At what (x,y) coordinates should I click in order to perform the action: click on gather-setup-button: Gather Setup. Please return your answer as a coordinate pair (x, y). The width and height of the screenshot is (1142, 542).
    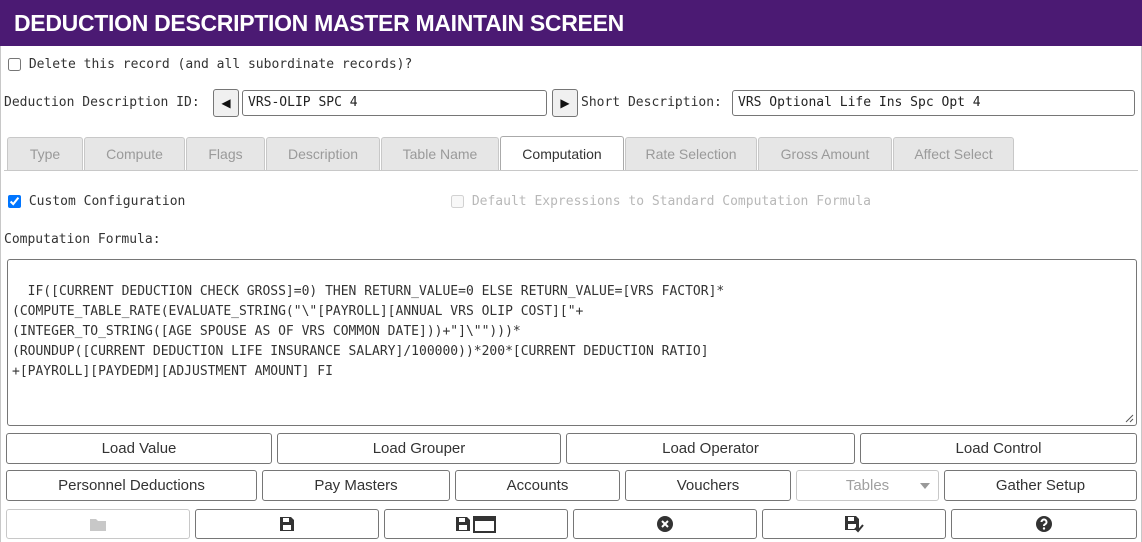
    Looking at the image, I should click on (1040, 485).